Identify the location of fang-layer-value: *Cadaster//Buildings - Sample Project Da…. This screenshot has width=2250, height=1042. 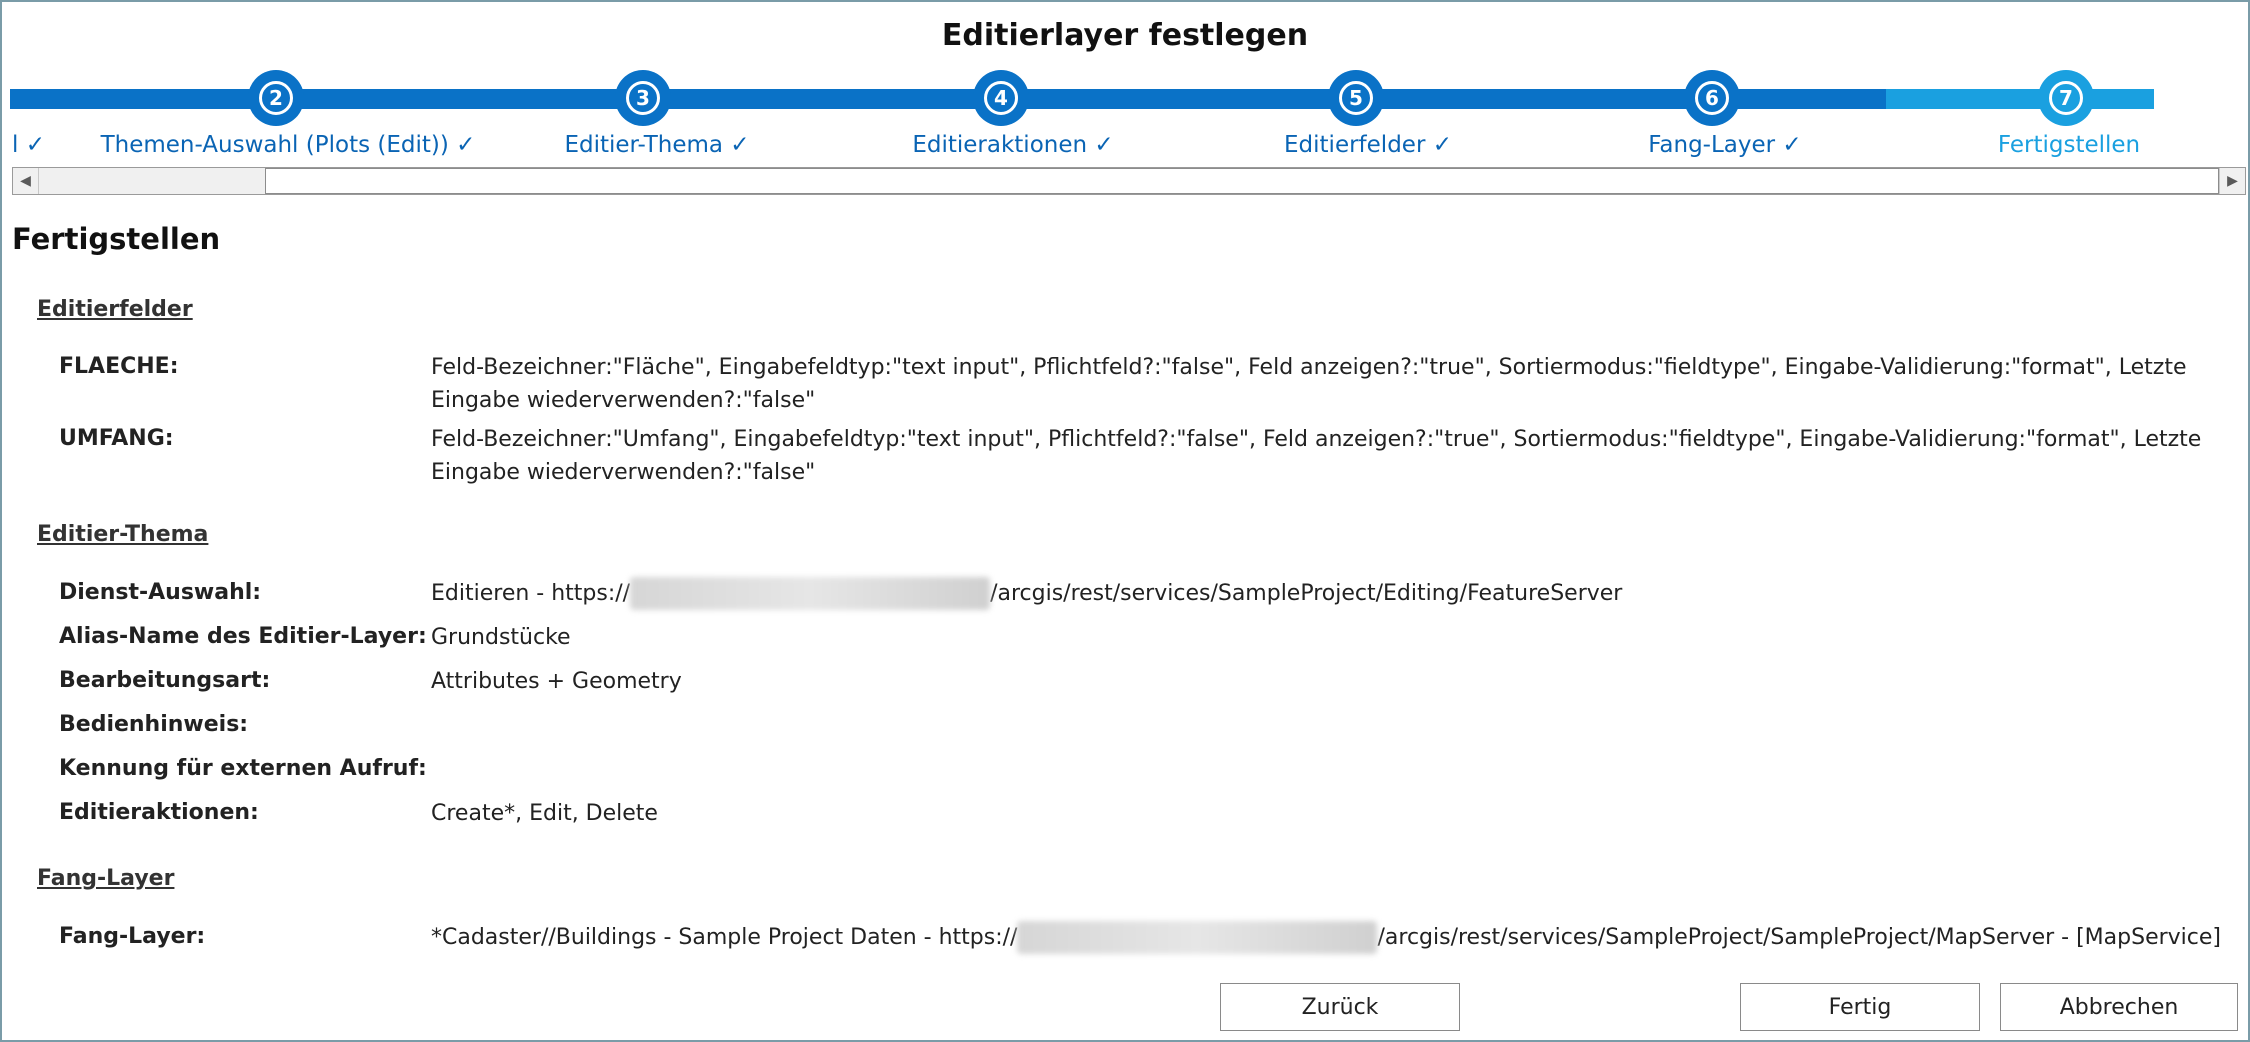
(1326, 937).